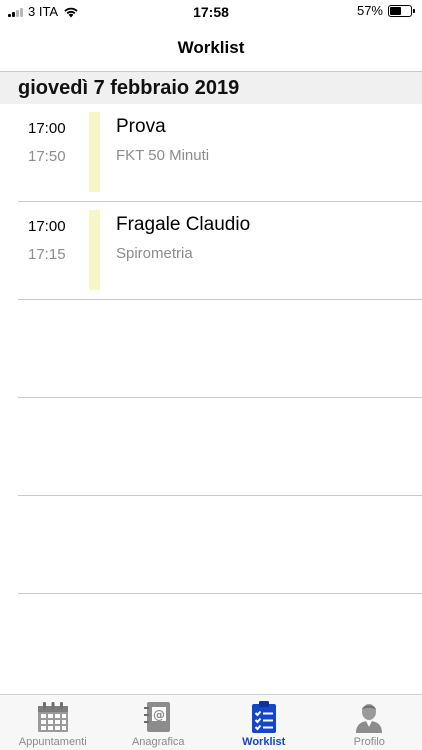 The height and width of the screenshot is (750, 422). I want to click on tab-label: Worklist, so click(264, 742).